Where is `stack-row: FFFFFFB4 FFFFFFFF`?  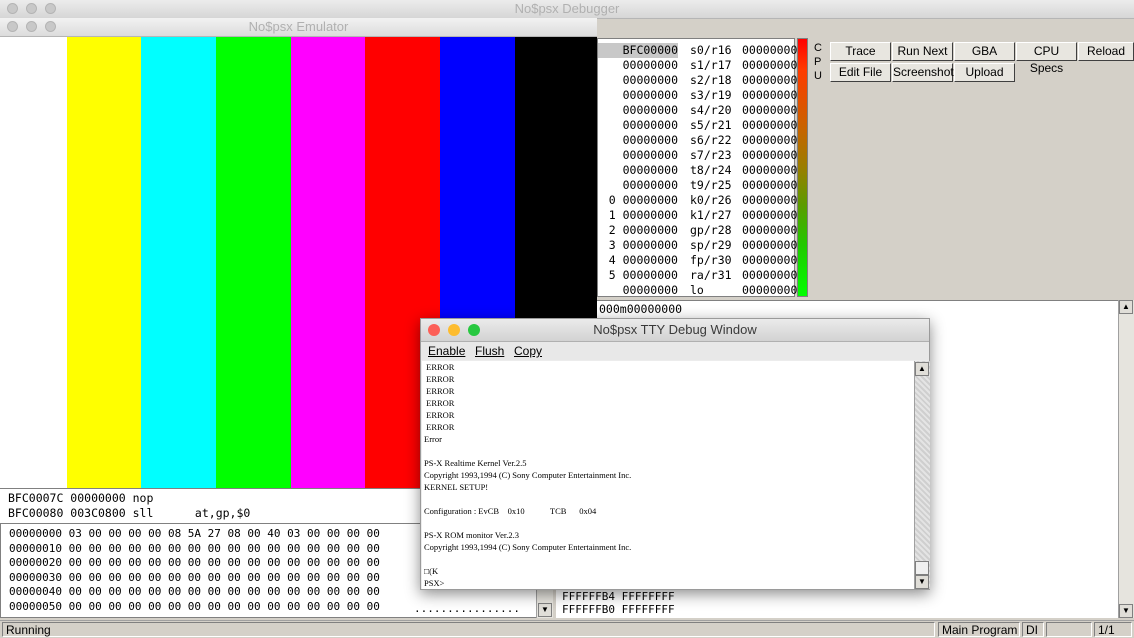
stack-row: FFFFFFB4 FFFFFFFF is located at coordinates (618, 597).